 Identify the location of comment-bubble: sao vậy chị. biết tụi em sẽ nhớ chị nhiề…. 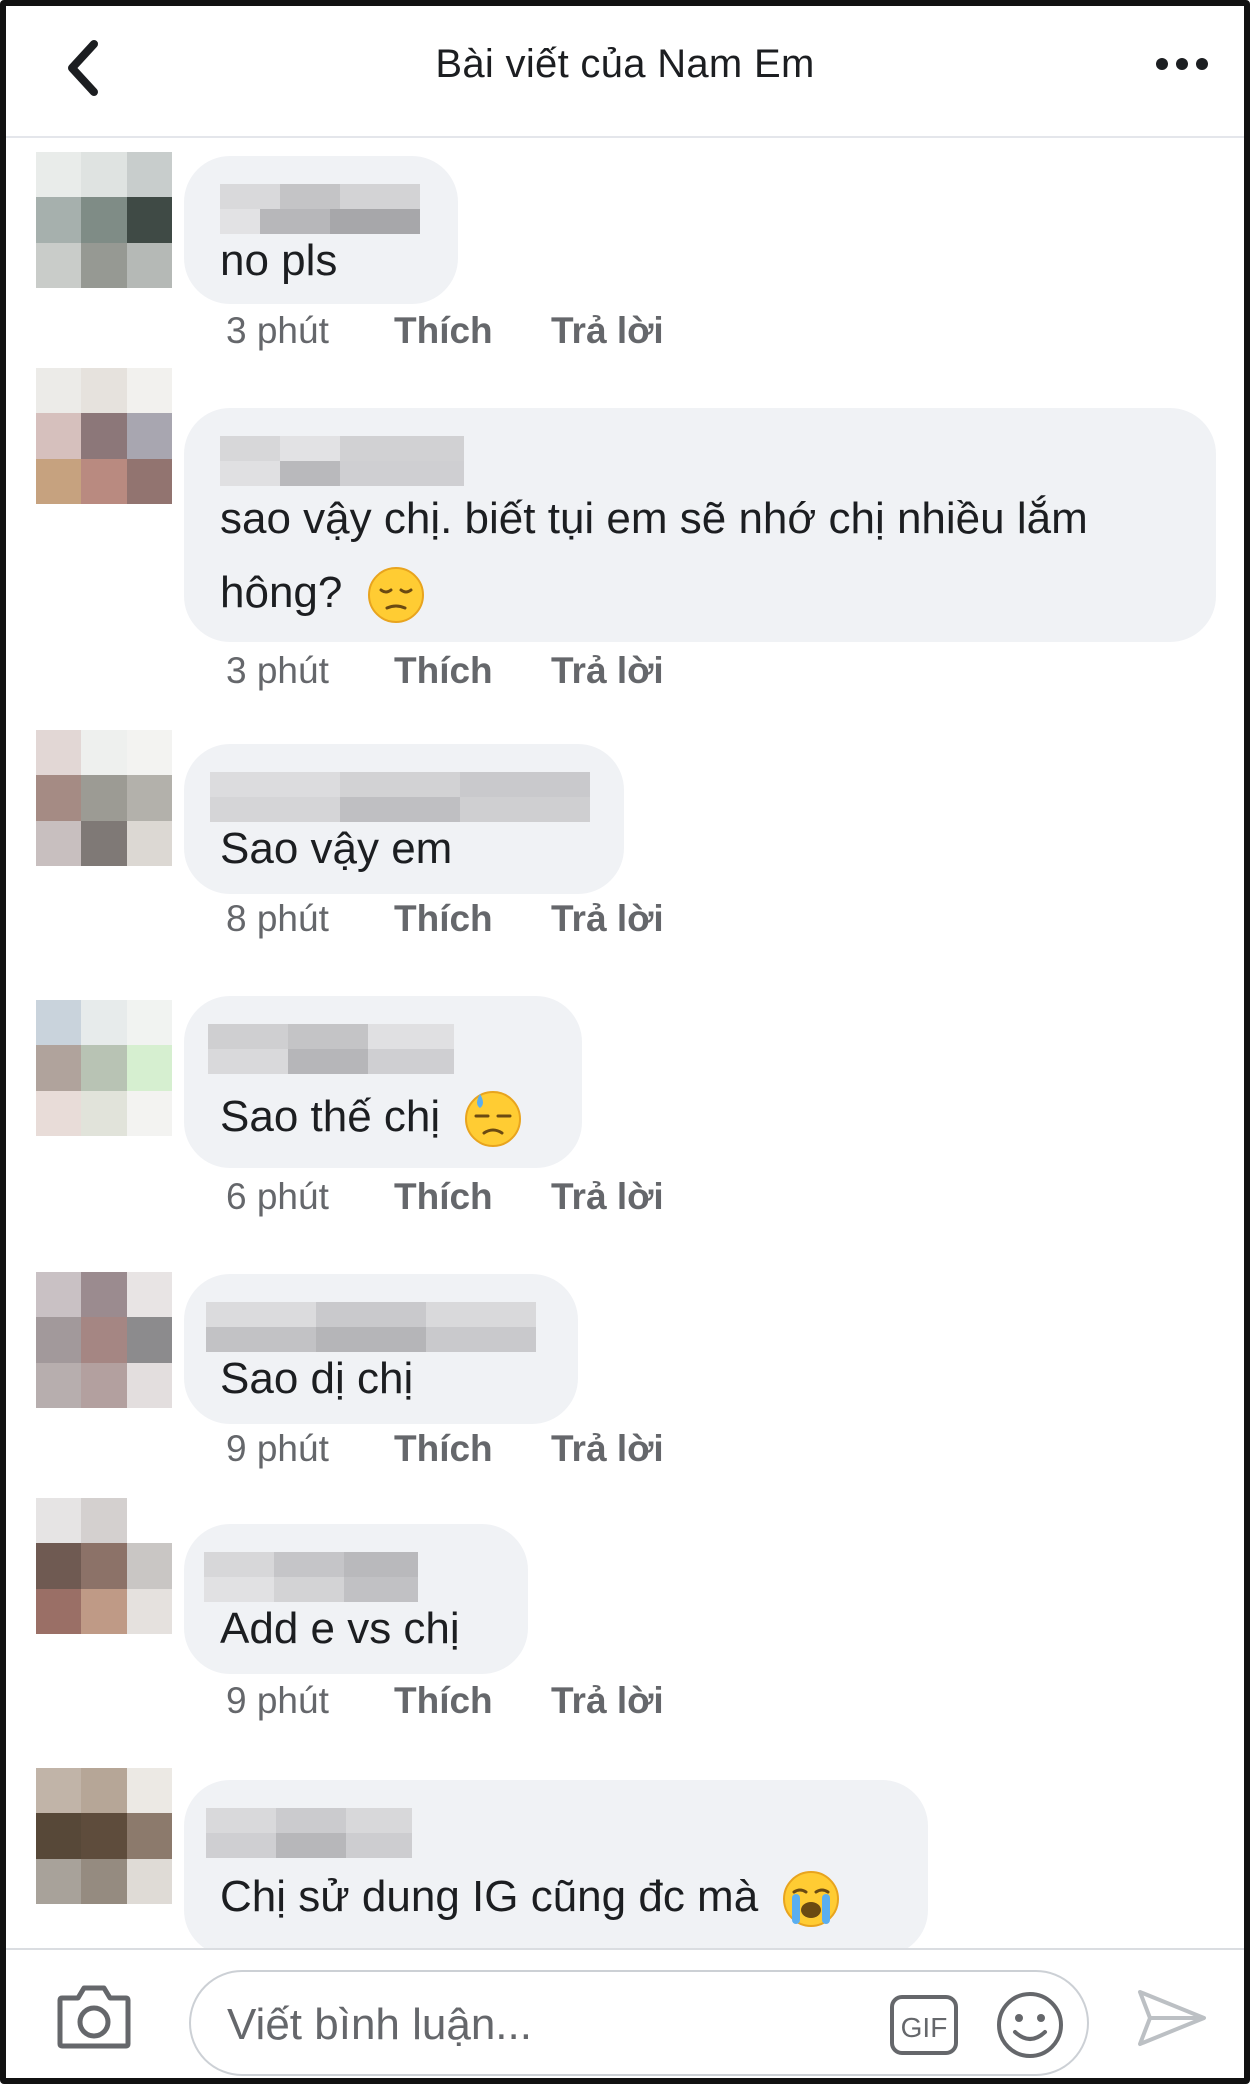
(700, 525).